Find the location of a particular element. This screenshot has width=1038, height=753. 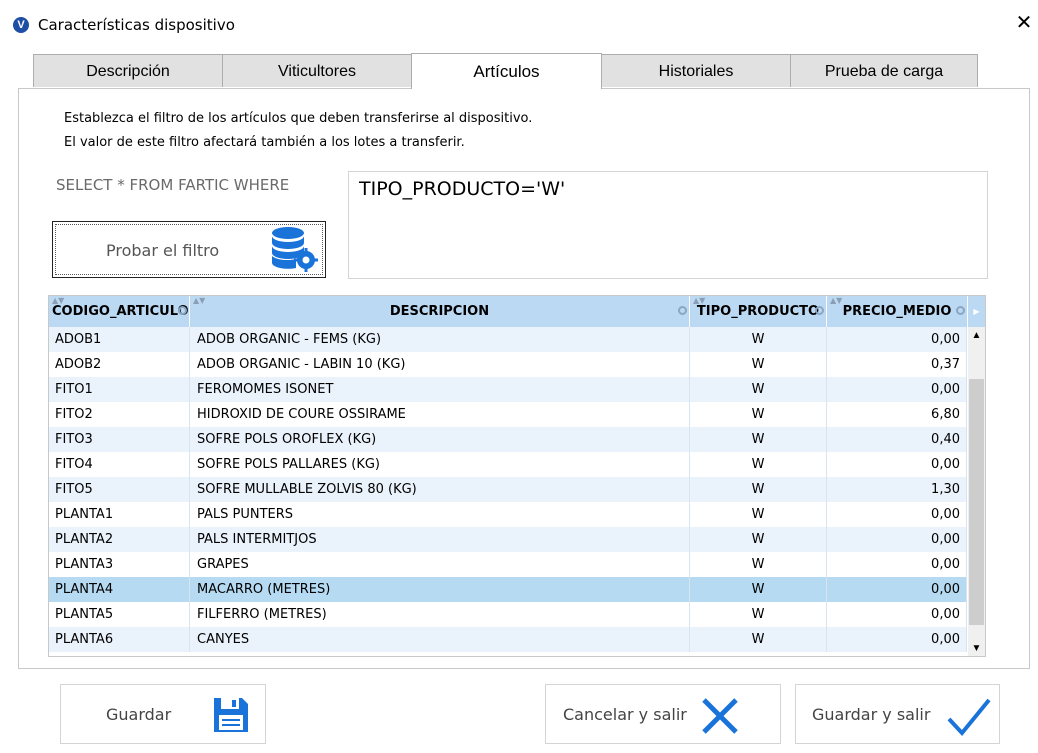

table-row: PLANTA2 PALS INTERMITJOS W 0,00 is located at coordinates (508, 539).